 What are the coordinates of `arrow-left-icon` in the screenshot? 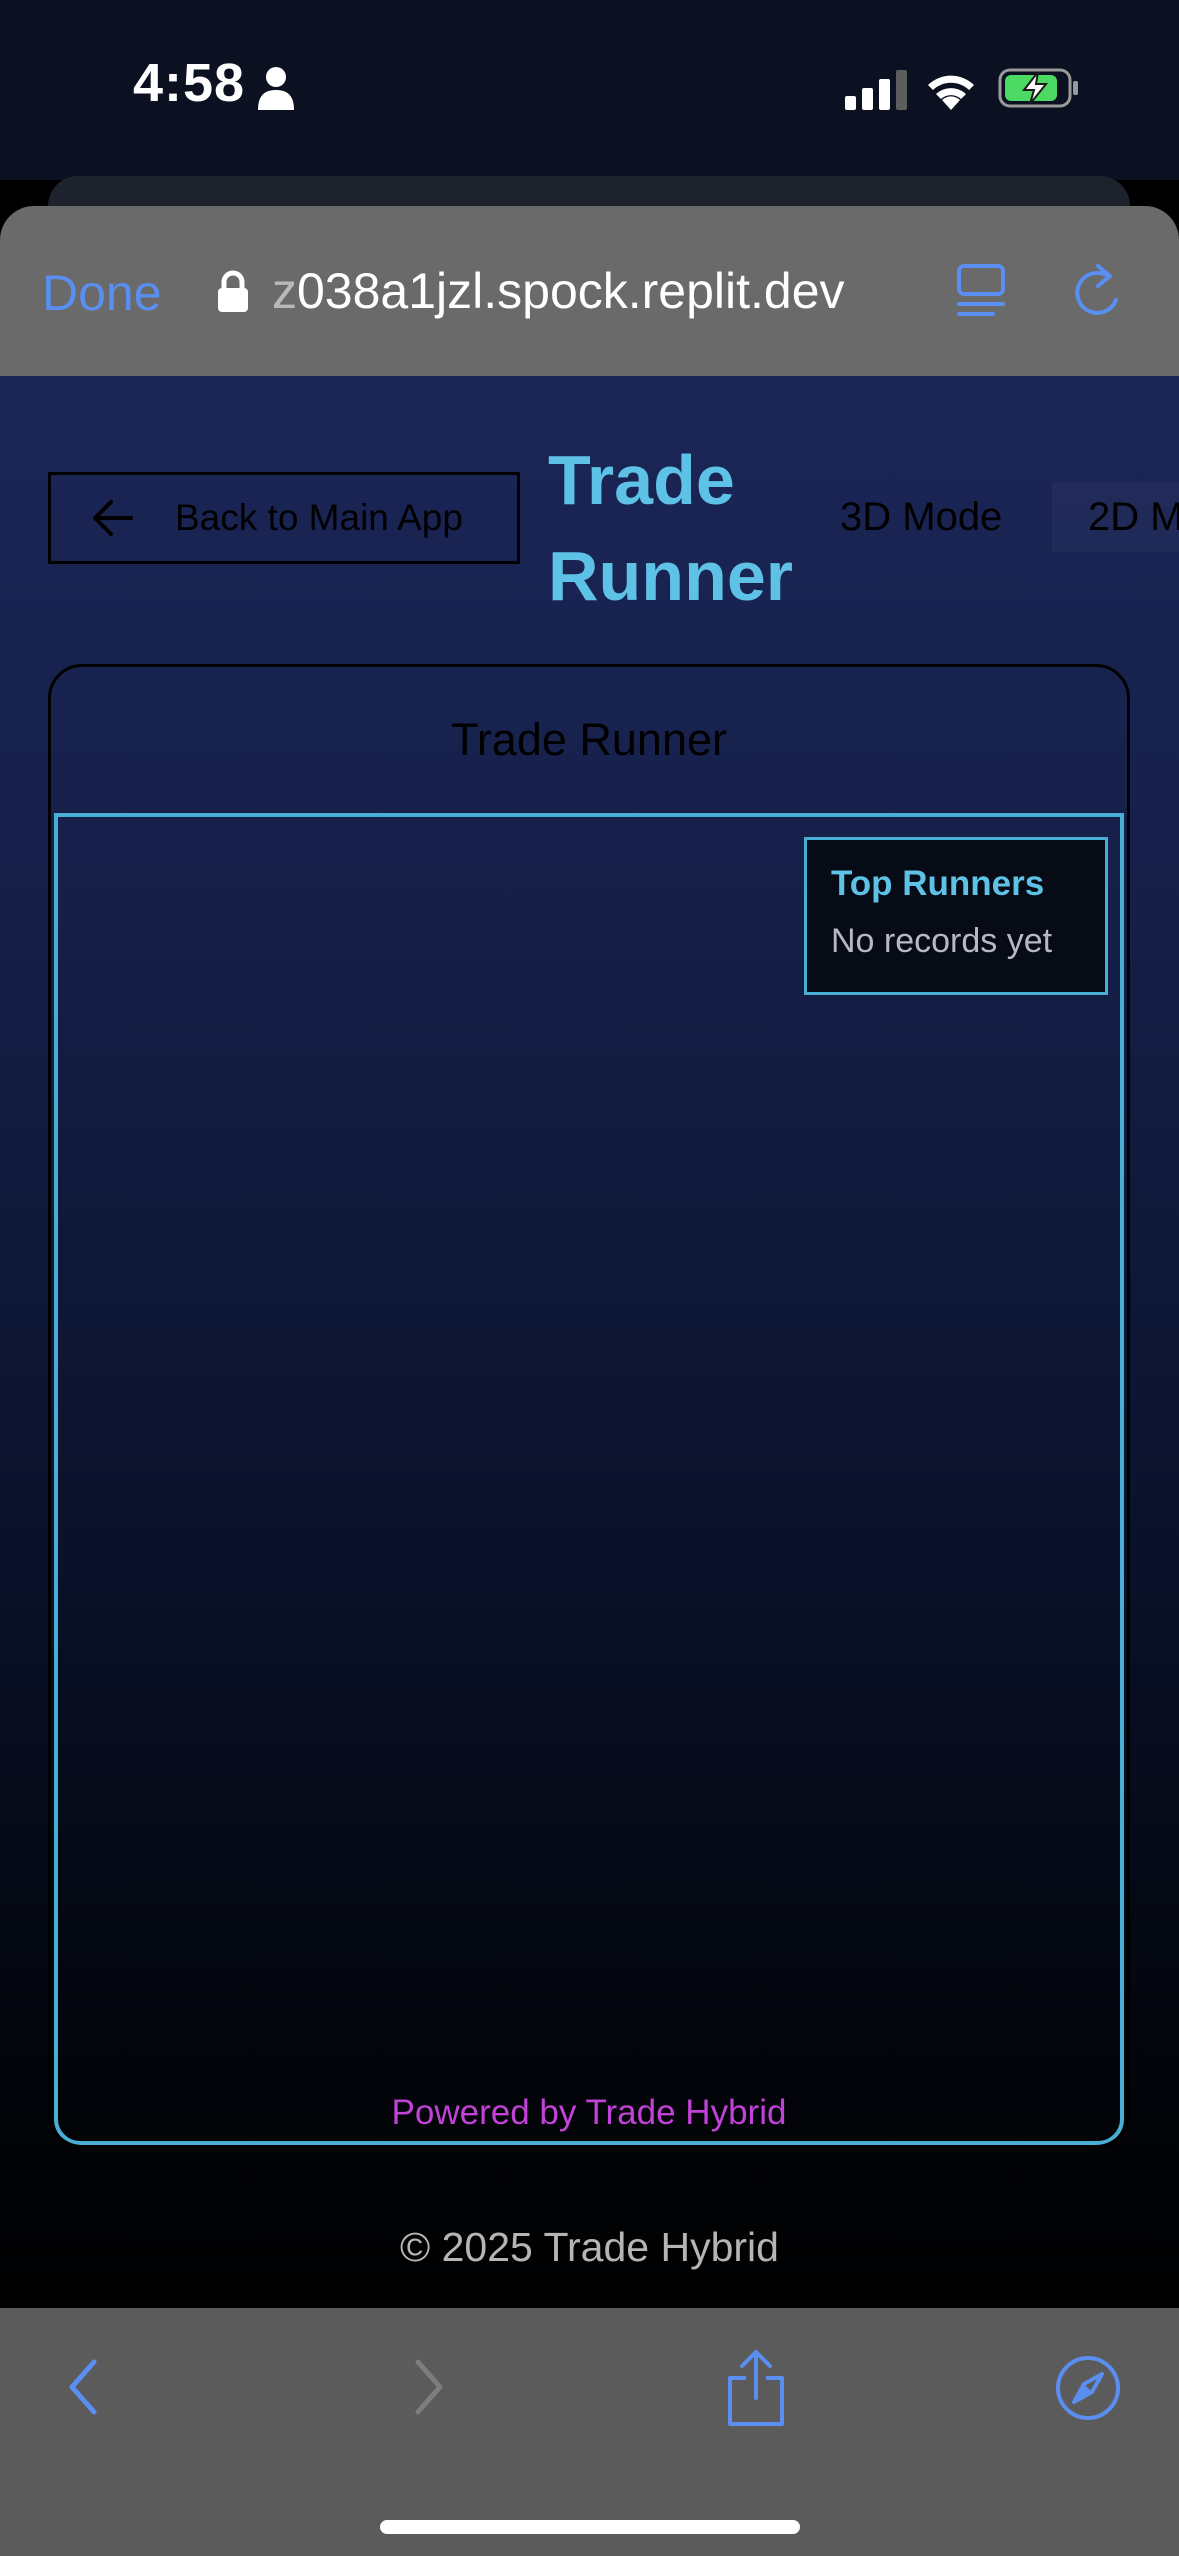 It's located at (113, 518).